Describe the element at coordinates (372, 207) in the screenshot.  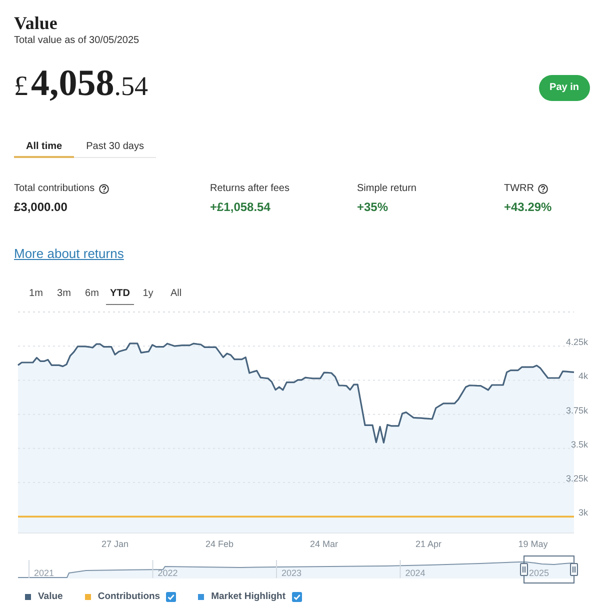
I see `stat-value: +35%` at that location.